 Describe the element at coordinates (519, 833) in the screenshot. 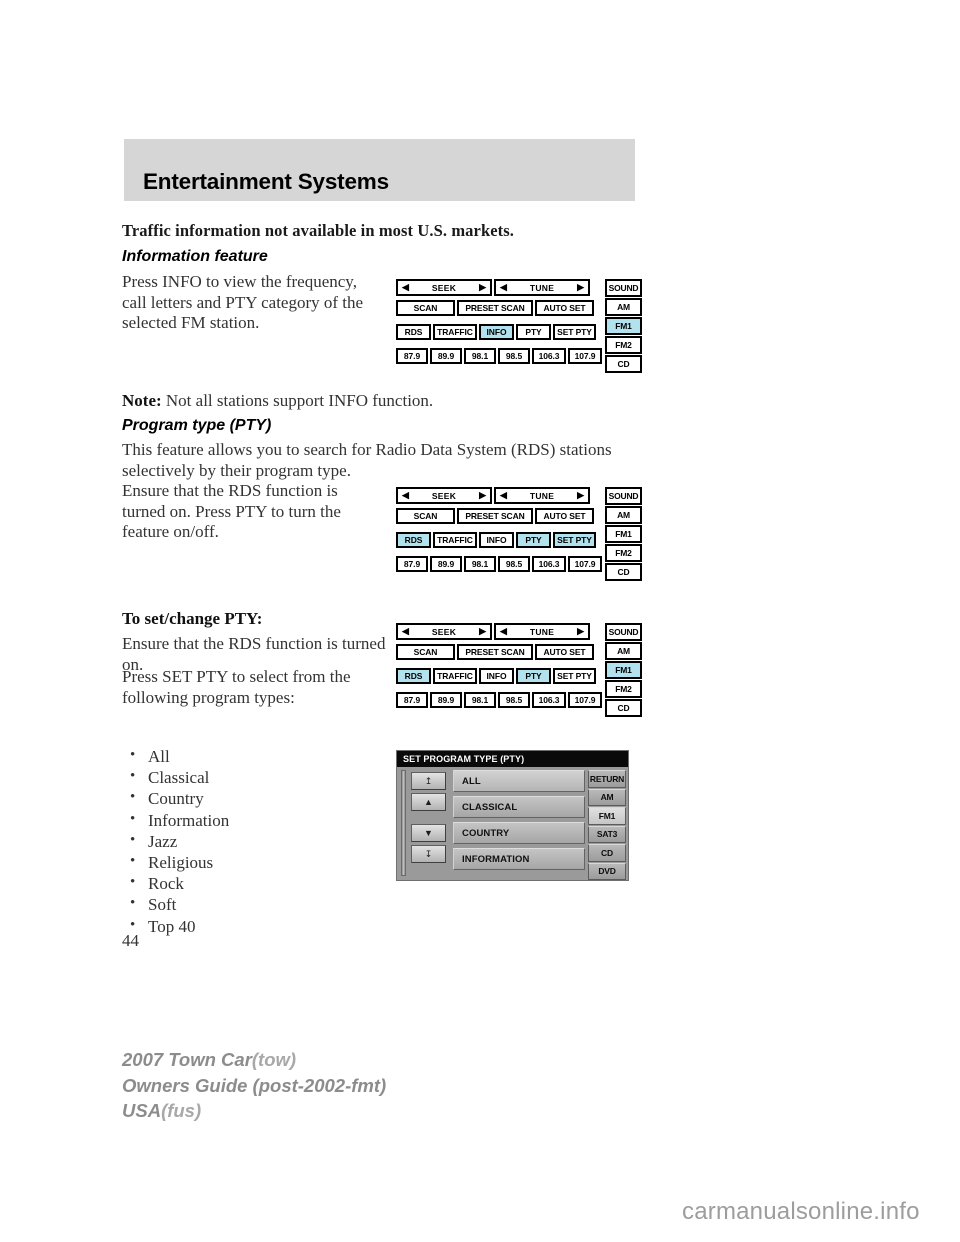

I see `pty-option-country: COUNTRY` at that location.